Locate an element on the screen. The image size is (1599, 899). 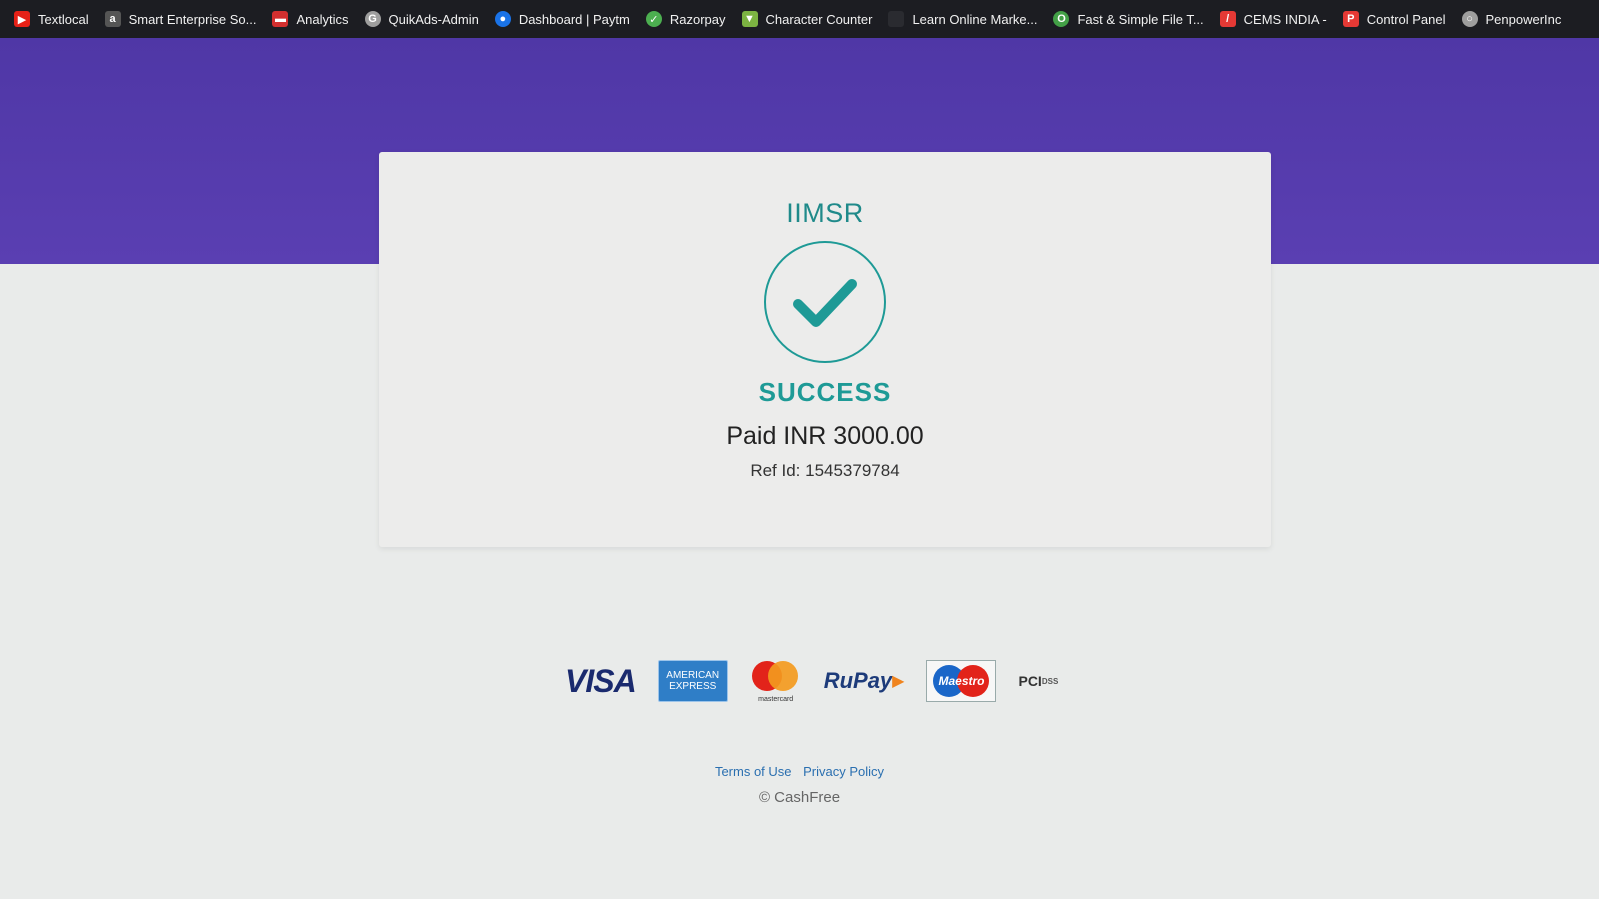
bookmark-label: Textlocal is located at coordinates (63, 19).